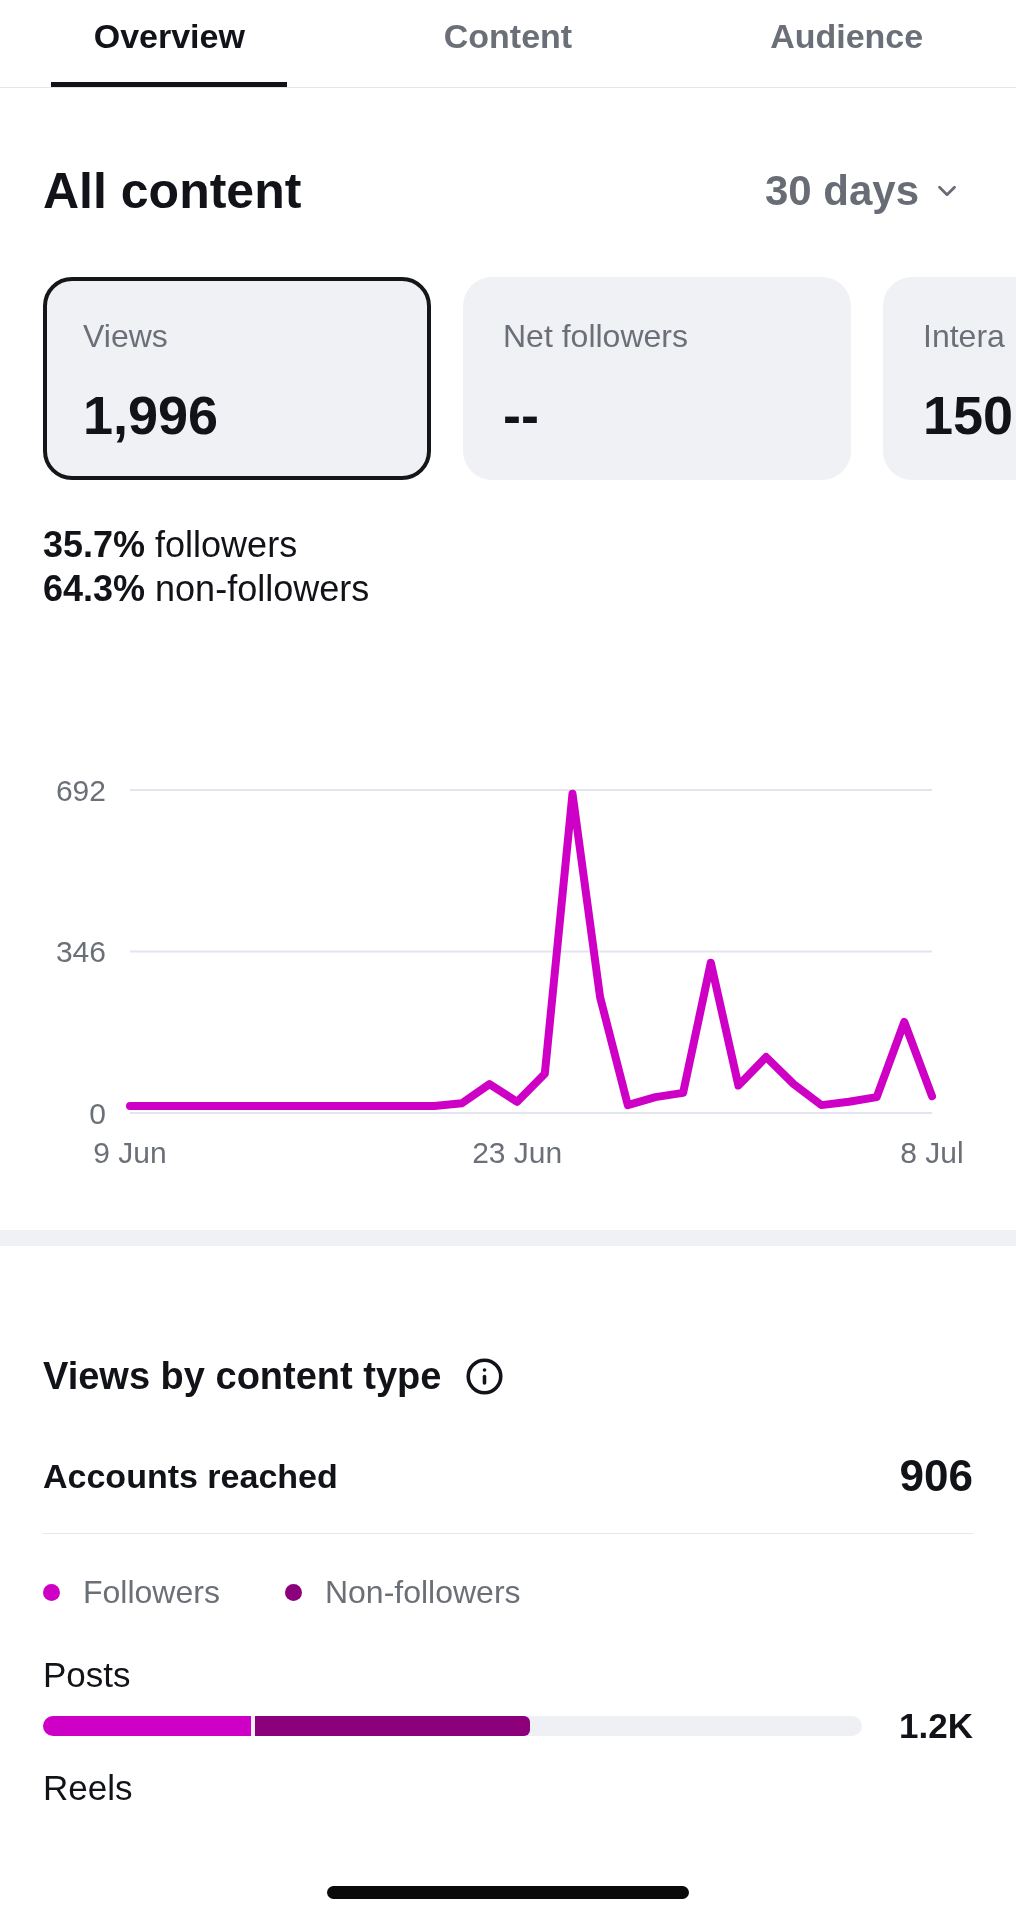 The height and width of the screenshot is (1920, 1016). Describe the element at coordinates (237, 378) in the screenshot. I see `metric-card: Views 1,996` at that location.